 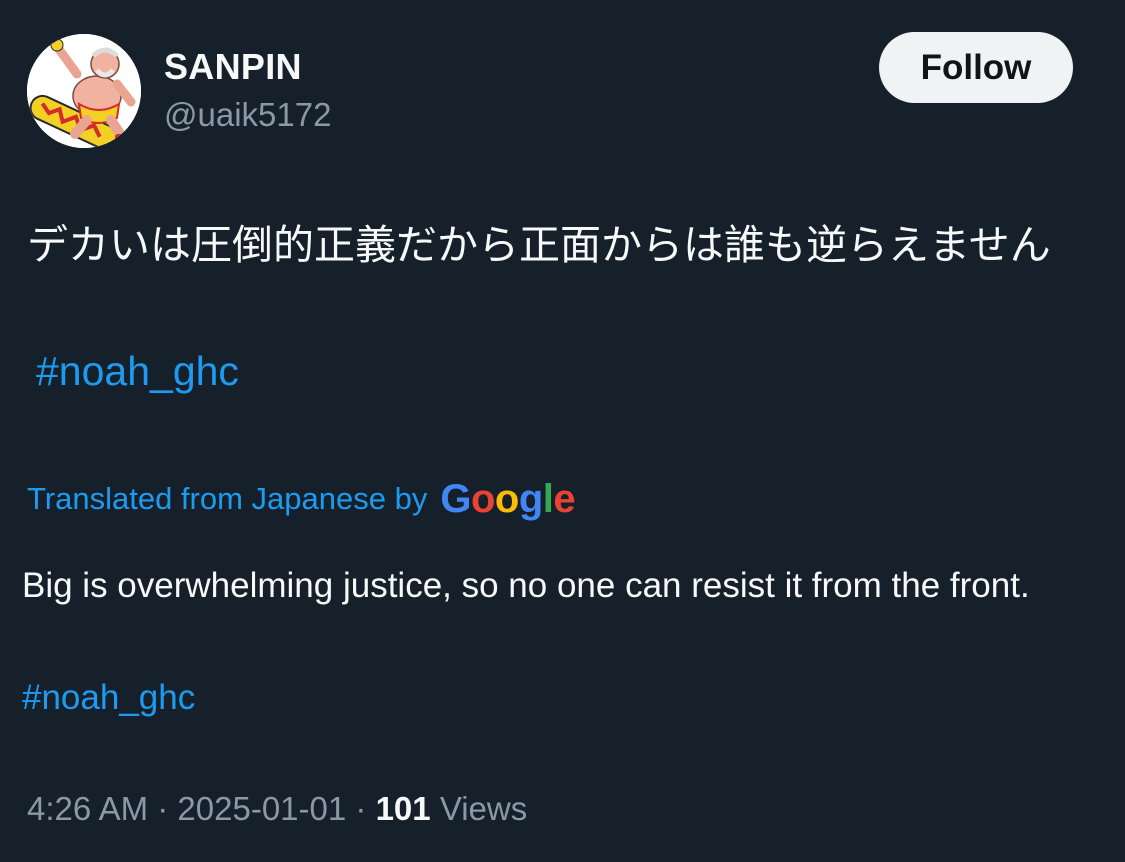 What do you see at coordinates (87, 808) in the screenshot?
I see `tweet-time: 4:26 AM` at bounding box center [87, 808].